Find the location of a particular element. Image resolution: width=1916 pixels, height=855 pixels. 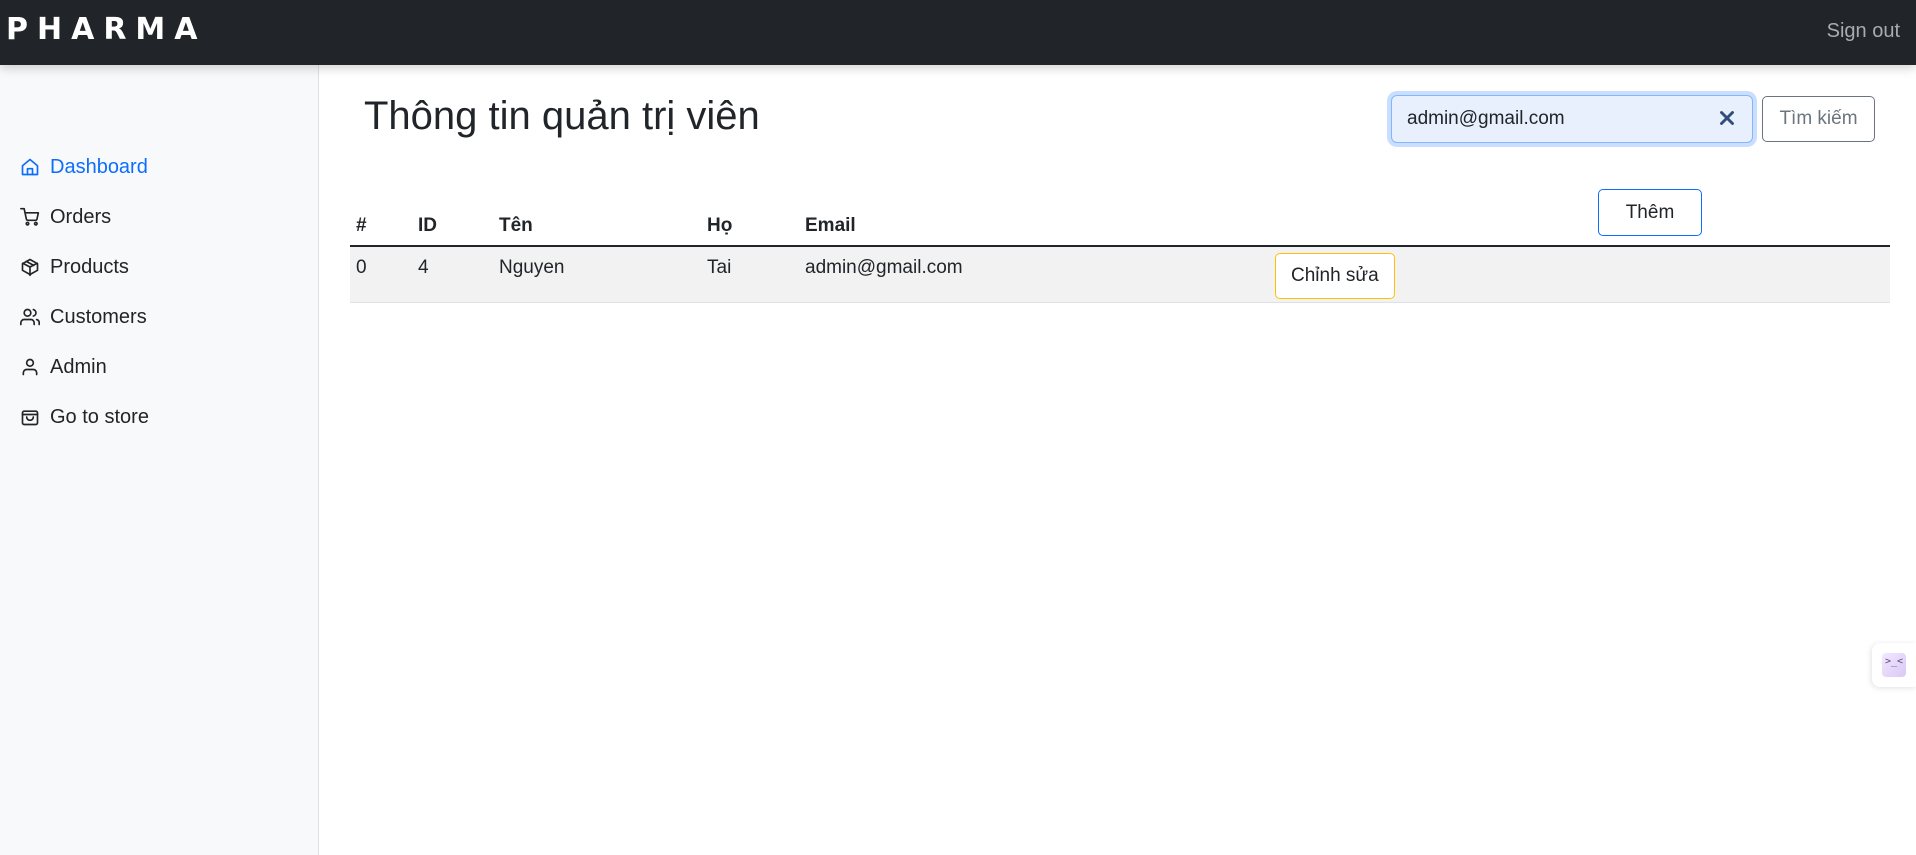

sidebar-item-dashboard: Dashboard is located at coordinates (84, 167).